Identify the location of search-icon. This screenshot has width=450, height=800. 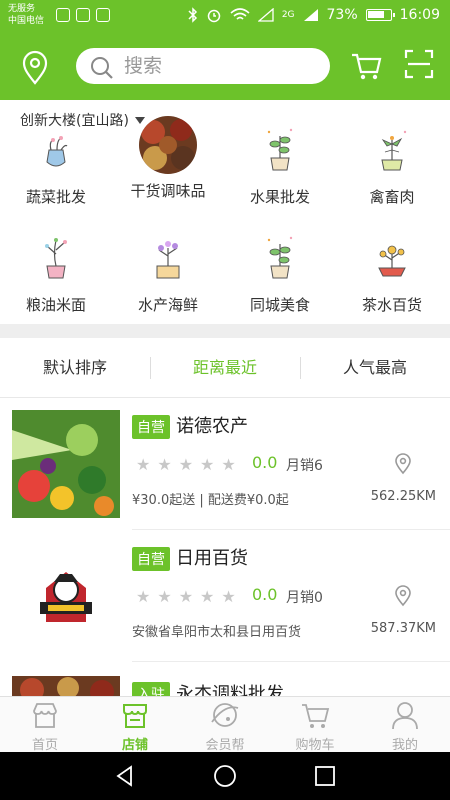
(102, 68).